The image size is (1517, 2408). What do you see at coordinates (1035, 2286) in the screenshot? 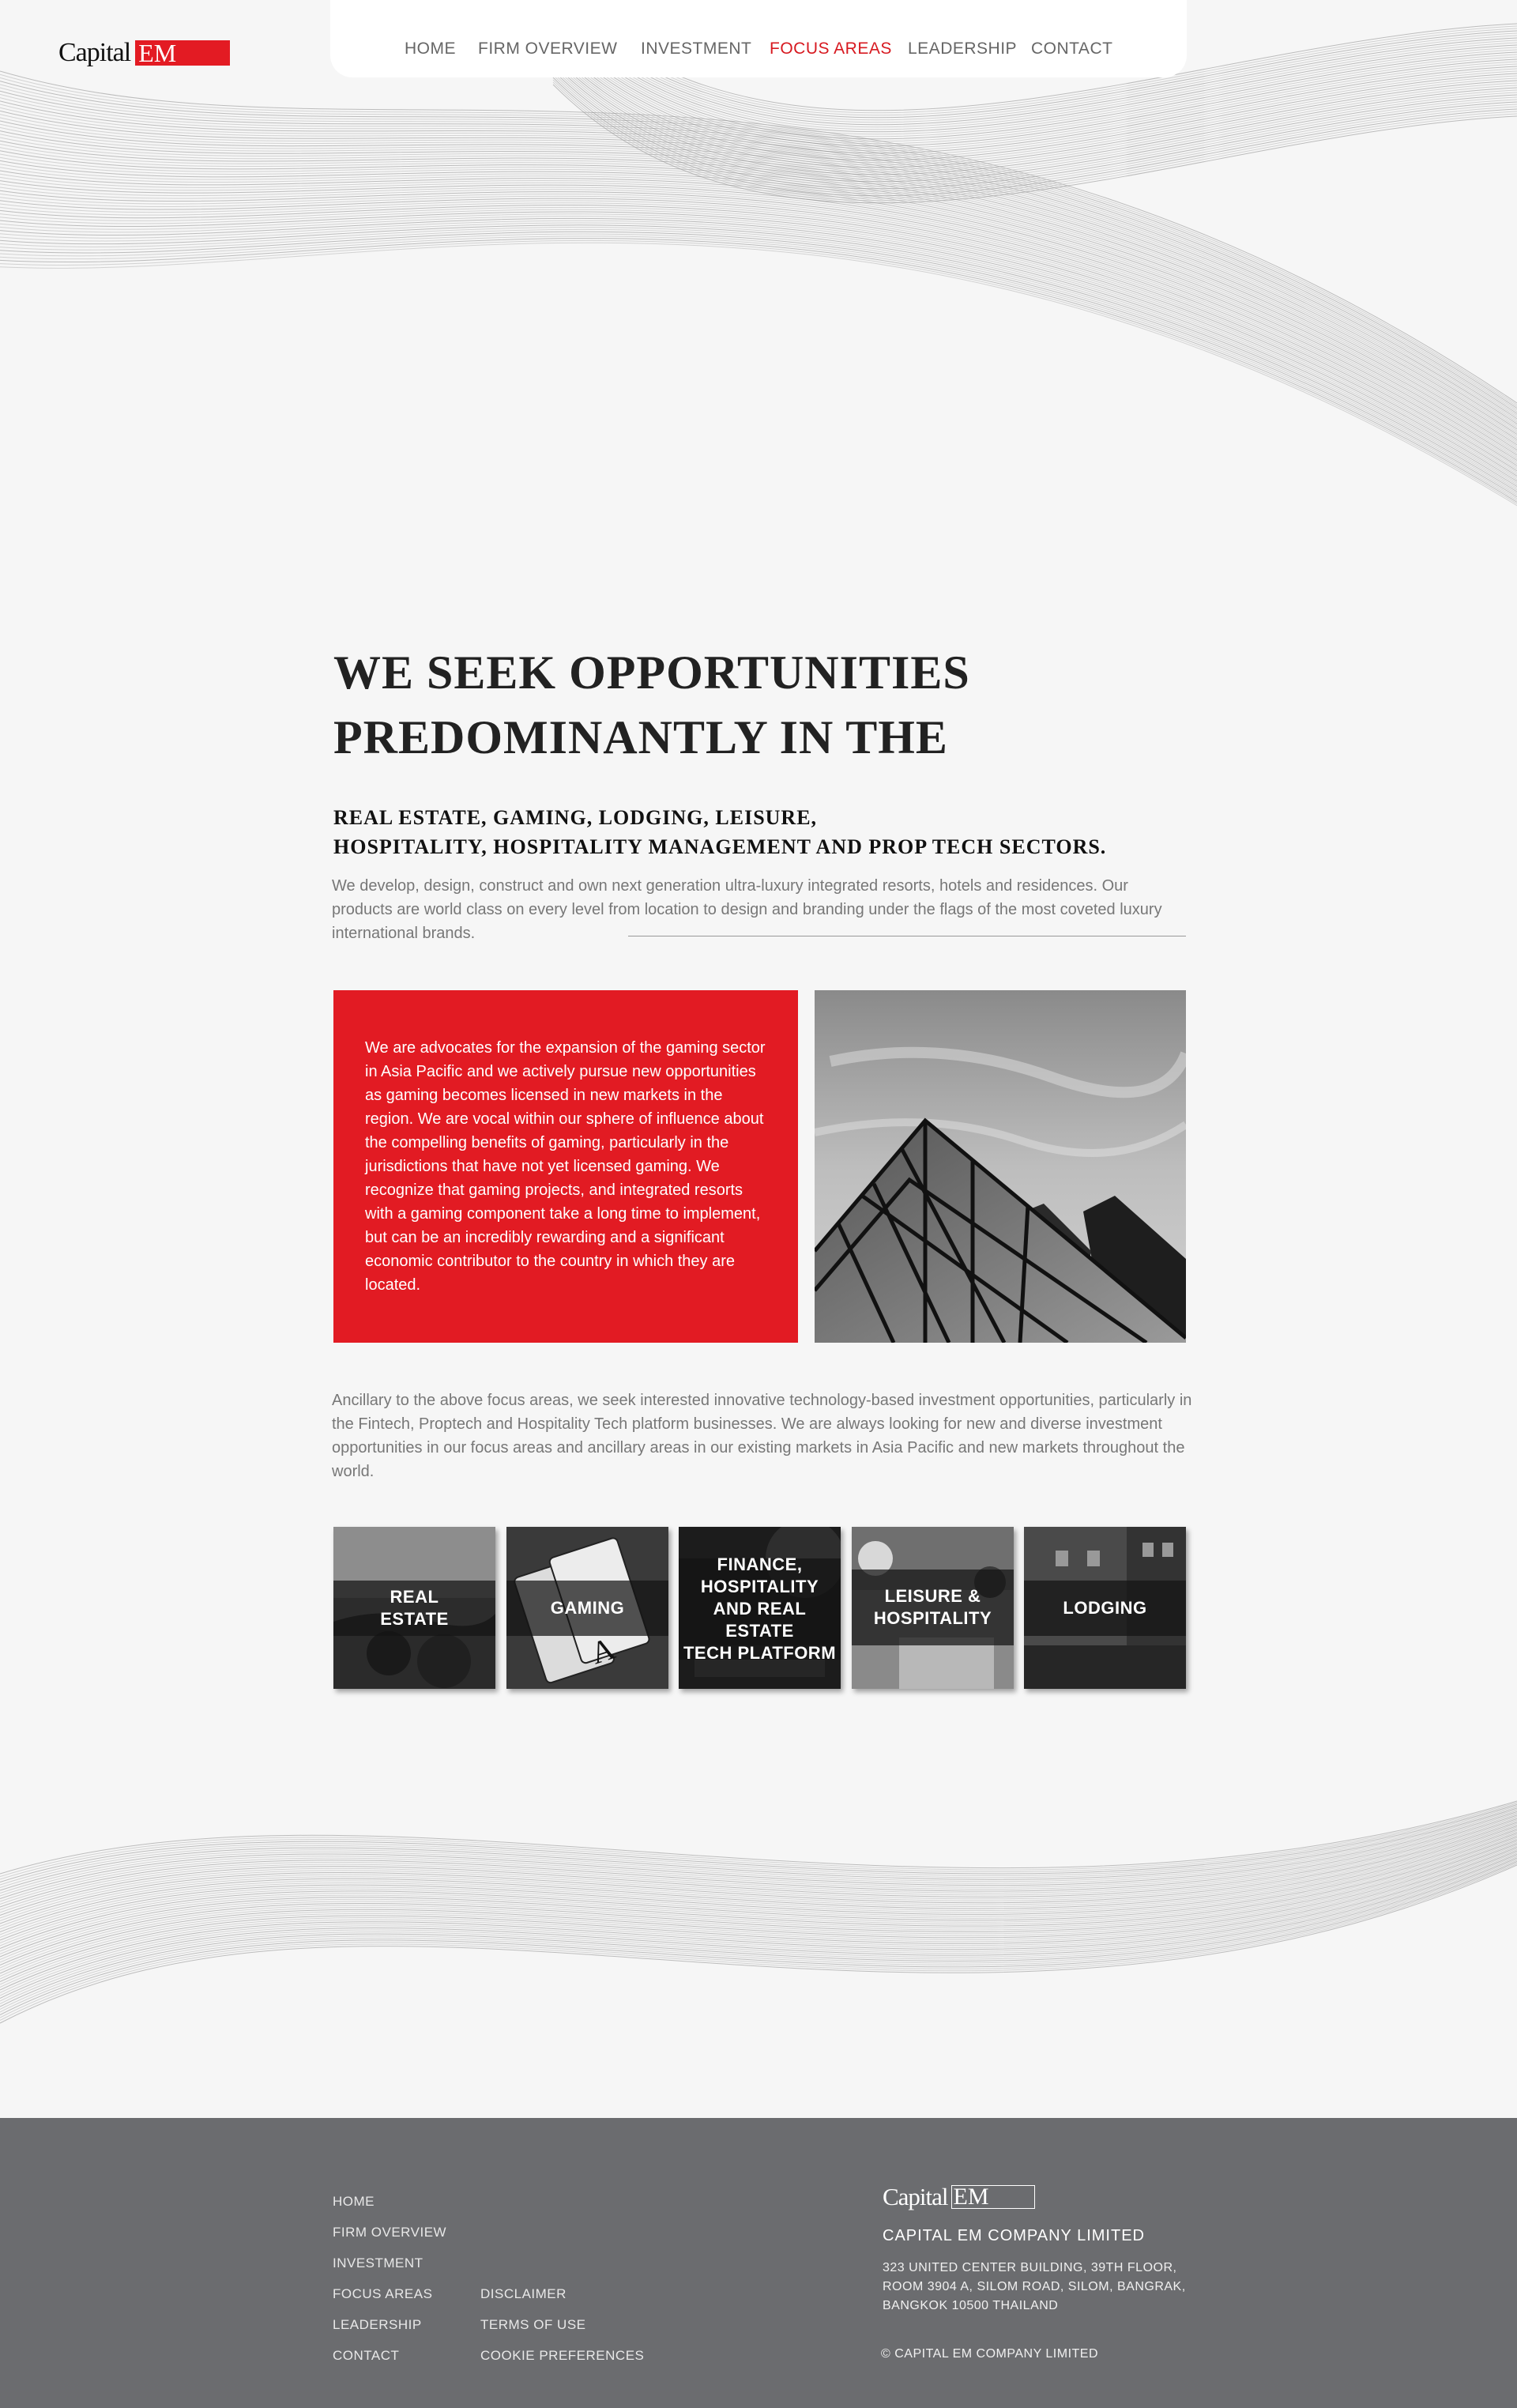
I see `address-line: ROOM 3904 A, SILOM ROAD, SILOM, BANGRAK,` at bounding box center [1035, 2286].